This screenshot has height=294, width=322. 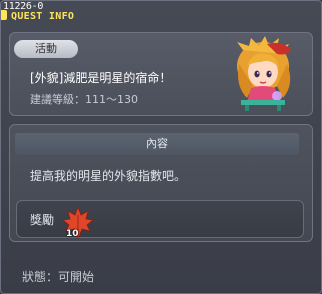 I want to click on window-title: QUEST INFO, so click(x=43, y=16).